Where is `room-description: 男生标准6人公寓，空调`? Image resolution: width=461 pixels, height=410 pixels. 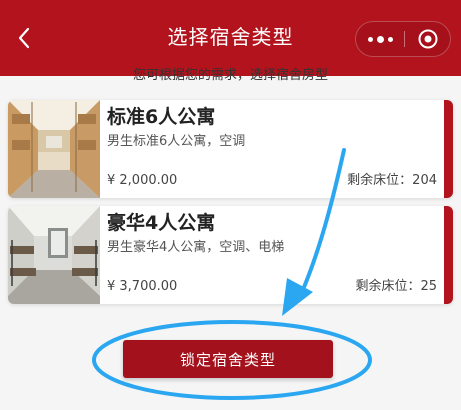 room-description: 男生标准6人公寓，空调 is located at coordinates (176, 141).